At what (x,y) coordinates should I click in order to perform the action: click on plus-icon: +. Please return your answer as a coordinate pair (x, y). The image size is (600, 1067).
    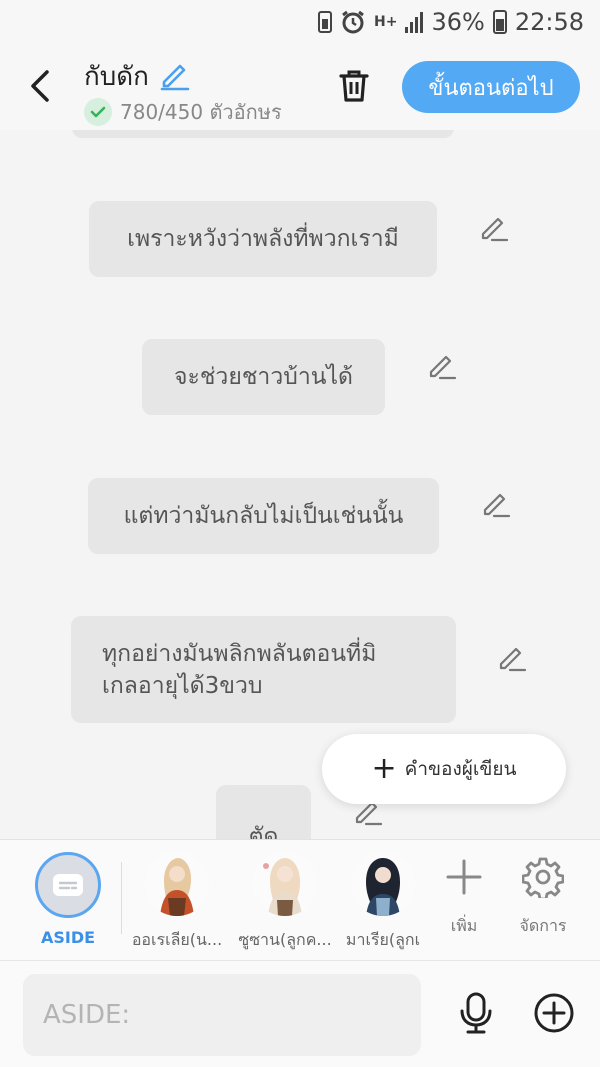
    Looking at the image, I should click on (384, 768).